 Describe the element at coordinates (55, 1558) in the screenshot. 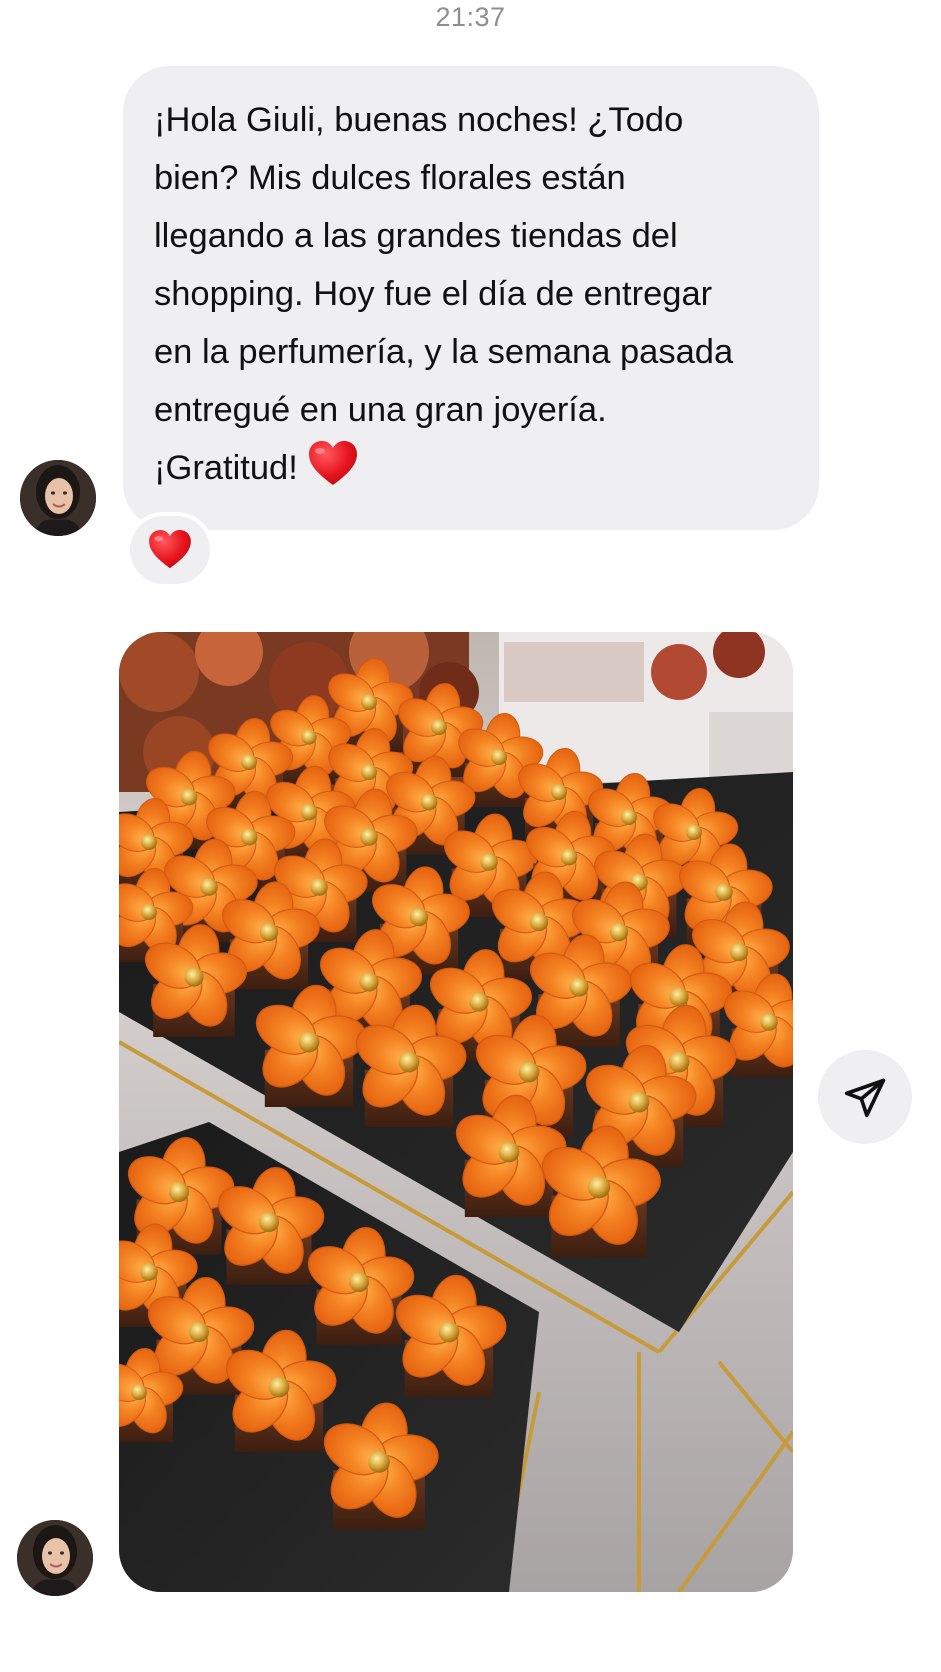

I see `sender-avatar-photo` at that location.